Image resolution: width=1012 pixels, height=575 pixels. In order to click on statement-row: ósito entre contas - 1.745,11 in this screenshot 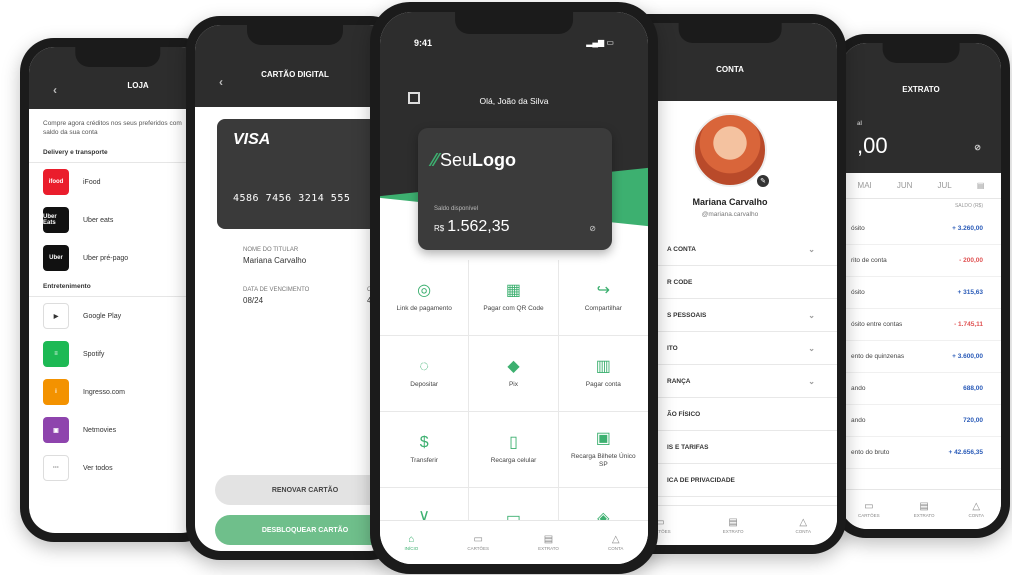, I will do `click(921, 325)`.